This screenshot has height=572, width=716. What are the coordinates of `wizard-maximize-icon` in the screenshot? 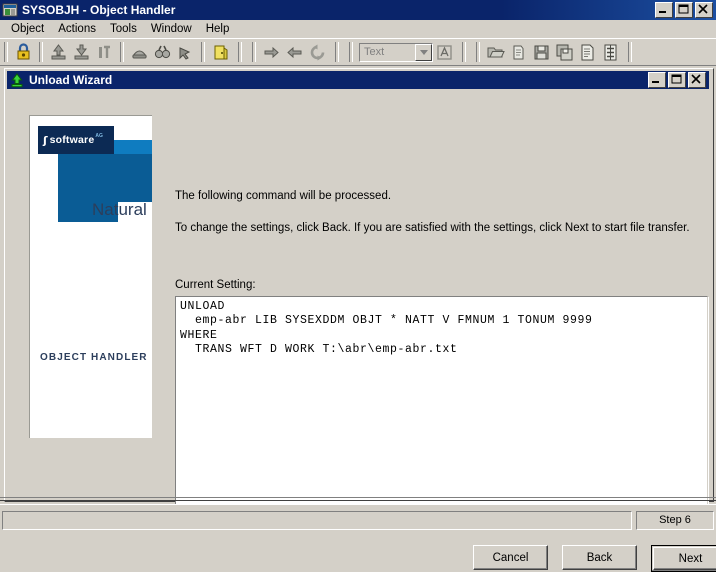 It's located at (677, 80).